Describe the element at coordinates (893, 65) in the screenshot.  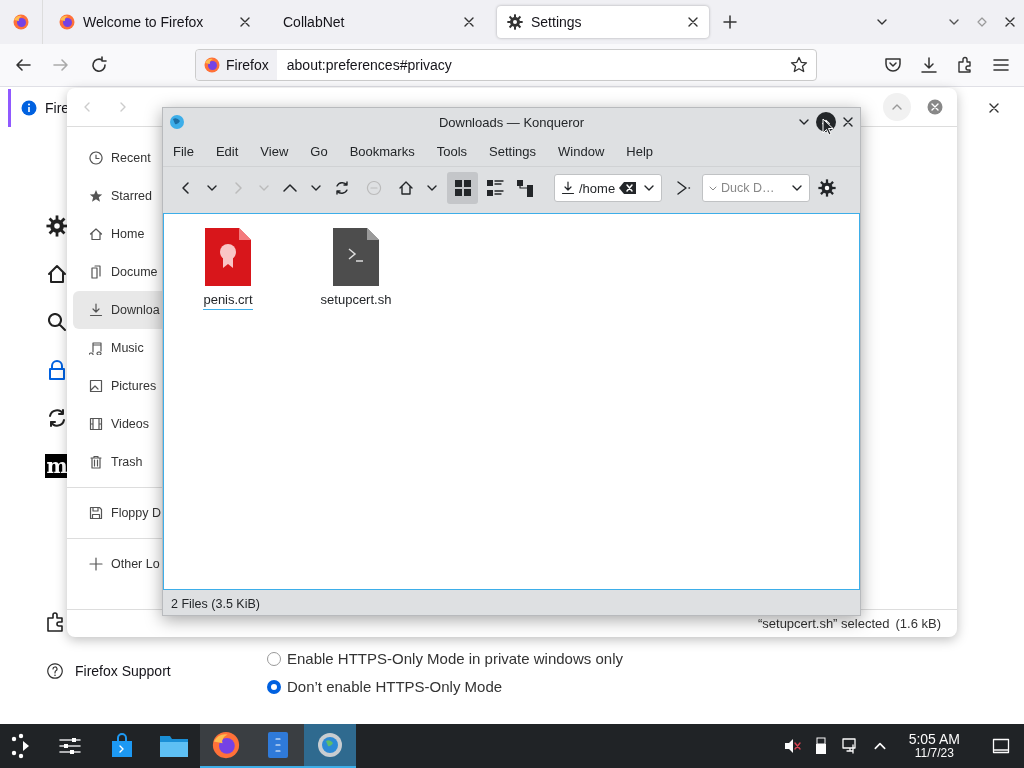
I see `pocket-icon` at that location.